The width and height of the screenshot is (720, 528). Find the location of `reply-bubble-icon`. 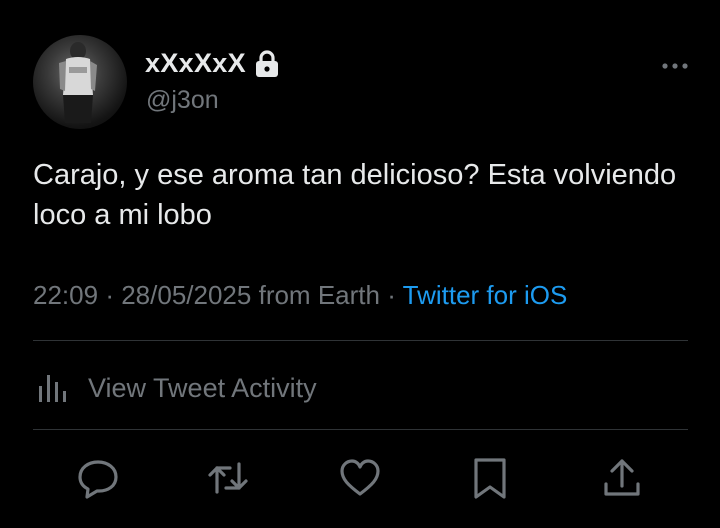

reply-bubble-icon is located at coordinates (98, 479).